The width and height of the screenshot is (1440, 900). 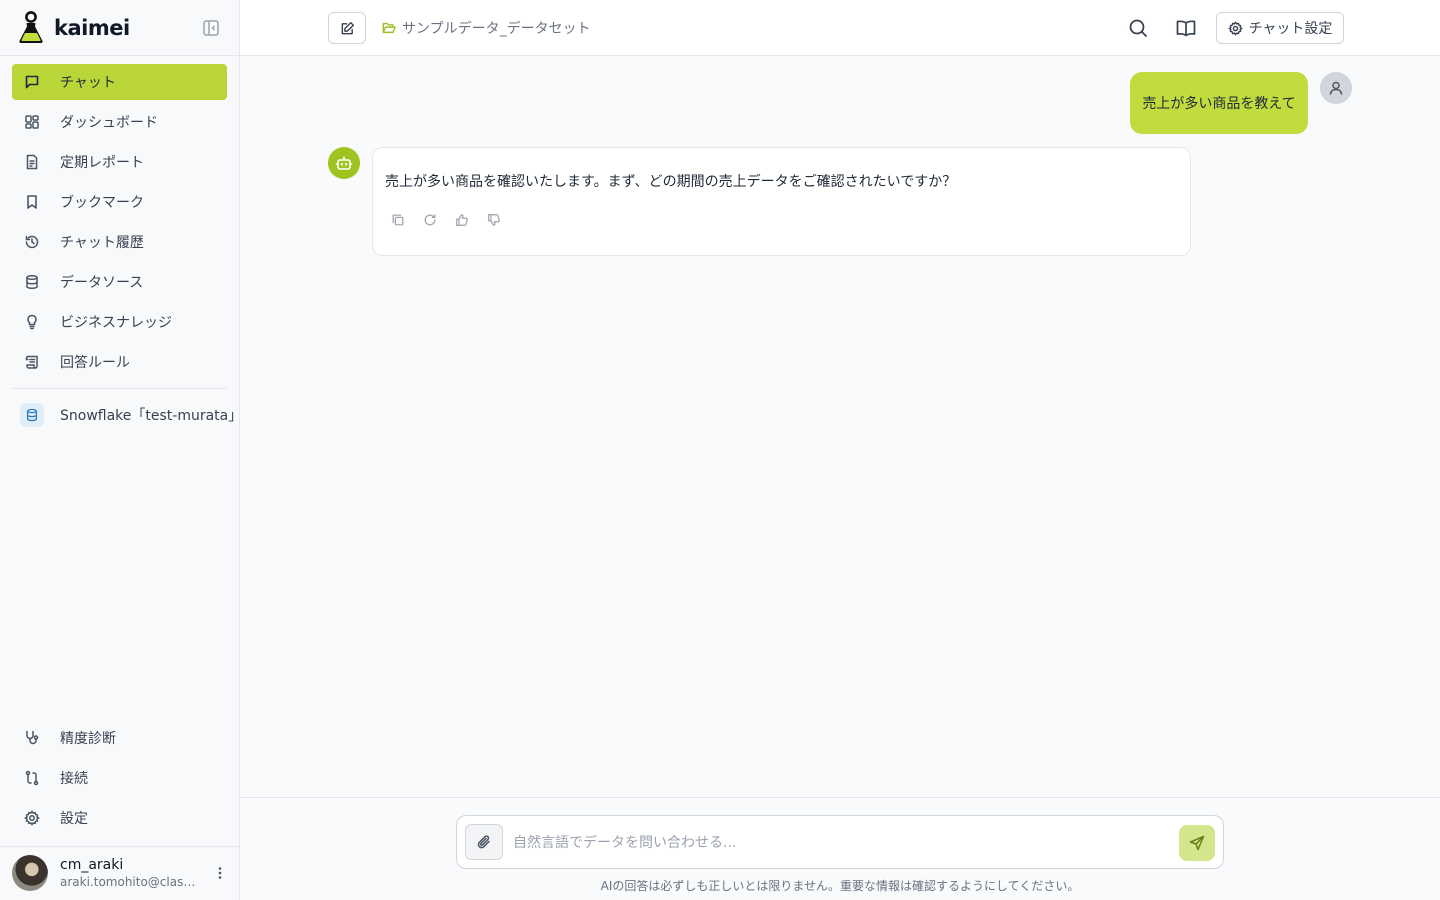 What do you see at coordinates (120, 846) in the screenshot?
I see `user-divider` at bounding box center [120, 846].